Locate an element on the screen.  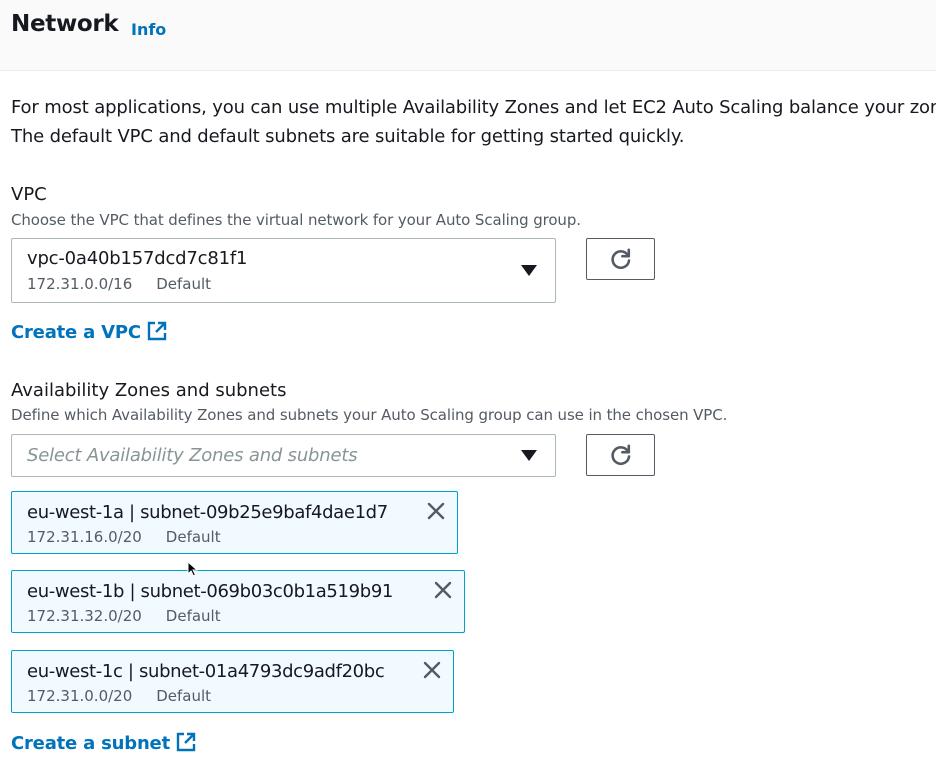
vpc-cidr: 172.31.0.0/16 is located at coordinates (80, 284).